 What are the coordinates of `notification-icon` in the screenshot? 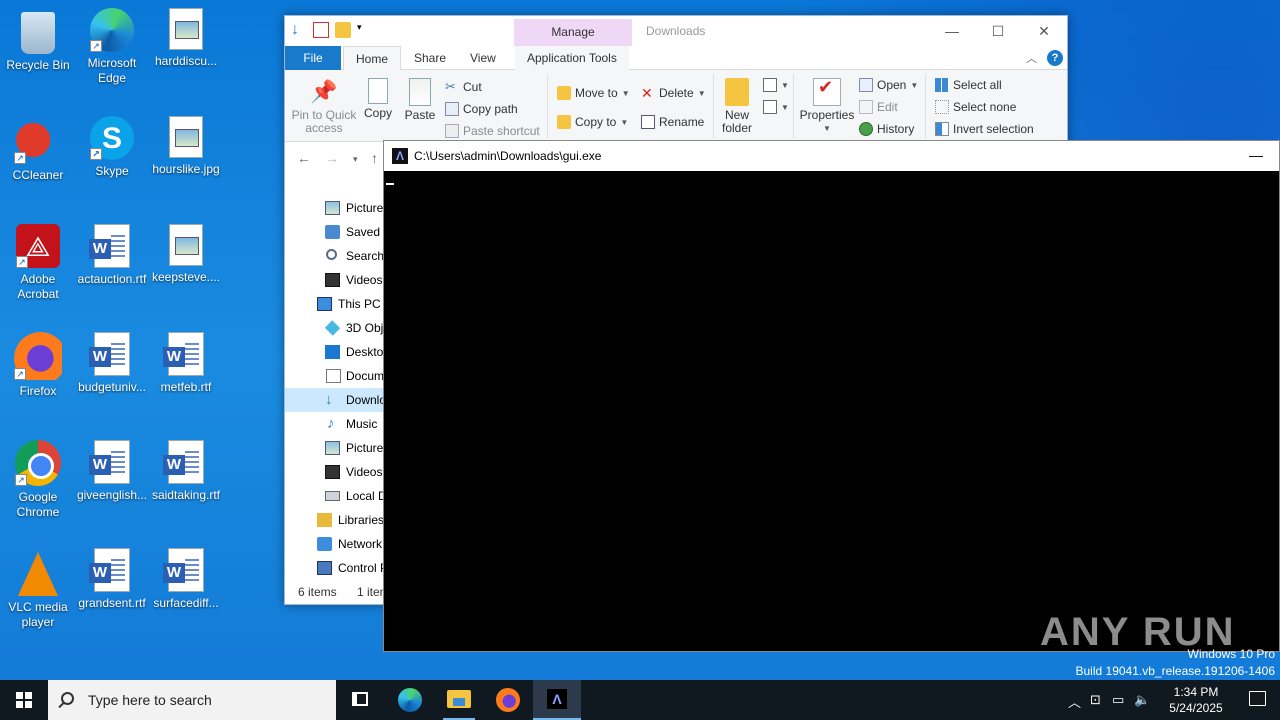 It's located at (1257, 698).